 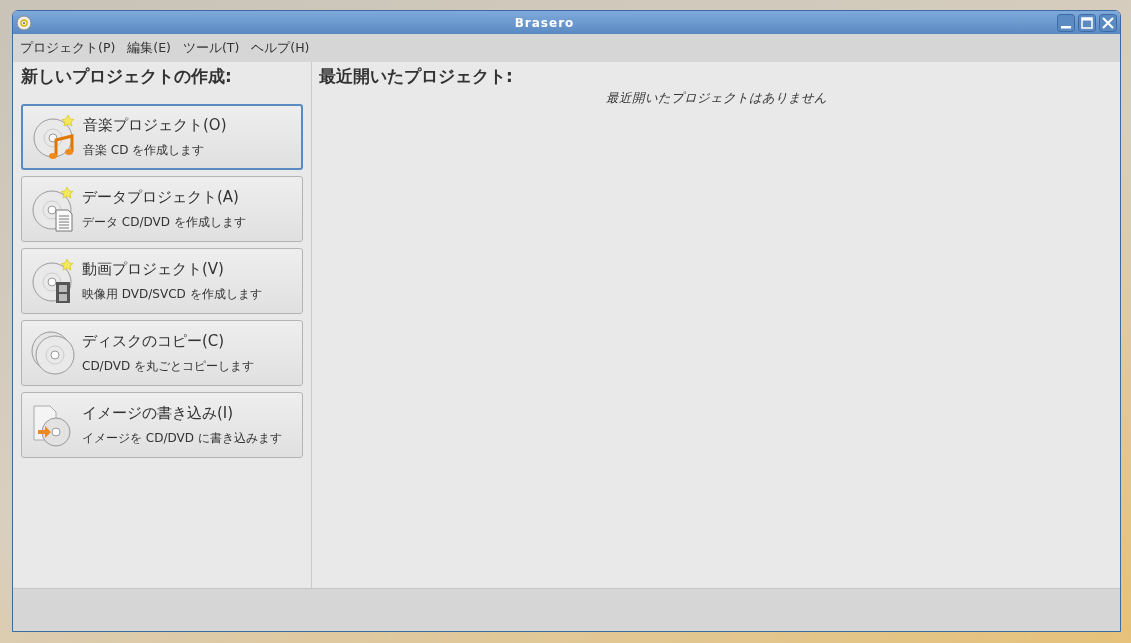 What do you see at coordinates (716, 98) in the screenshot?
I see `empty-message: 最近開いたプロジェクトはありません` at bounding box center [716, 98].